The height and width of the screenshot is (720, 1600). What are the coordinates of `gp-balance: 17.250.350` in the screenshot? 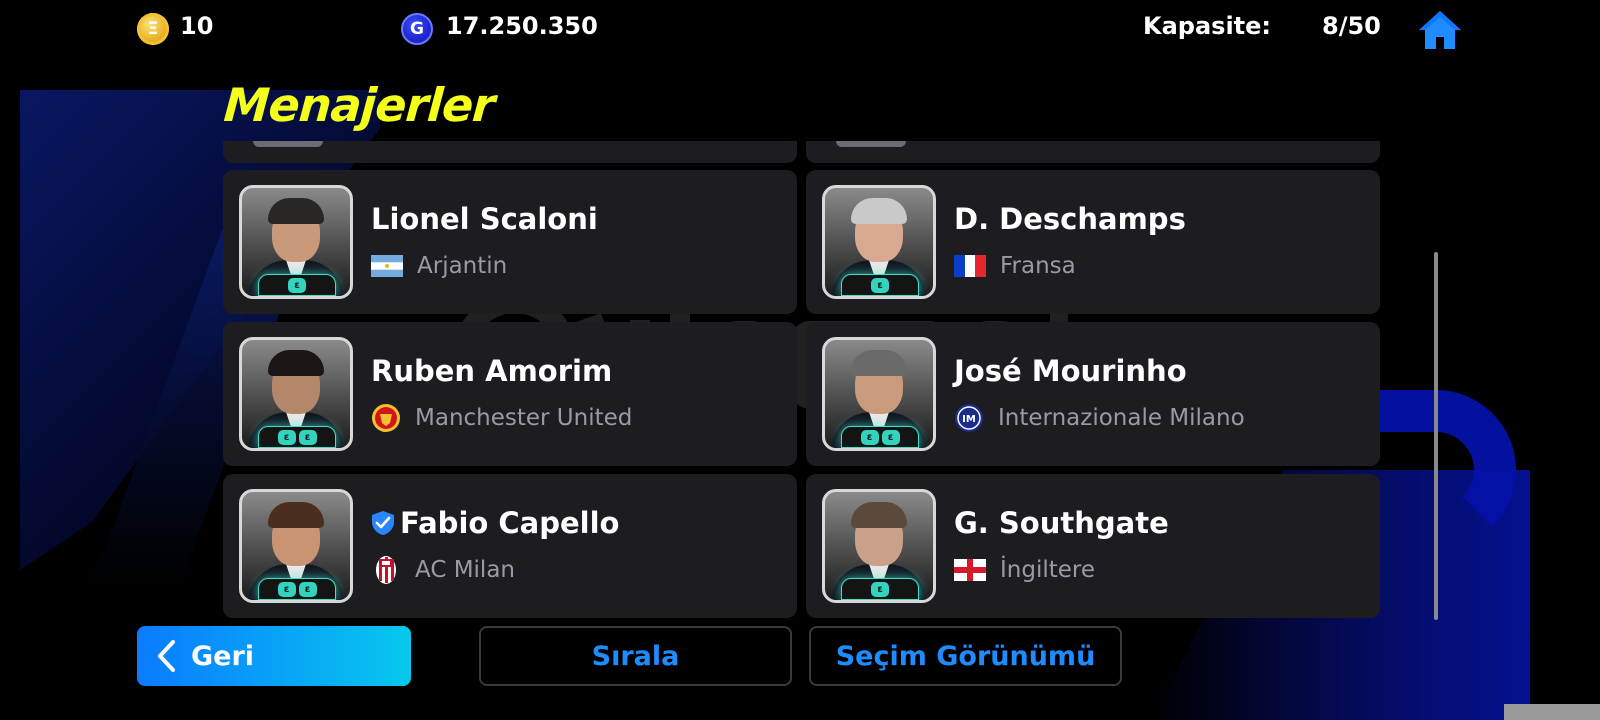 It's located at (522, 26).